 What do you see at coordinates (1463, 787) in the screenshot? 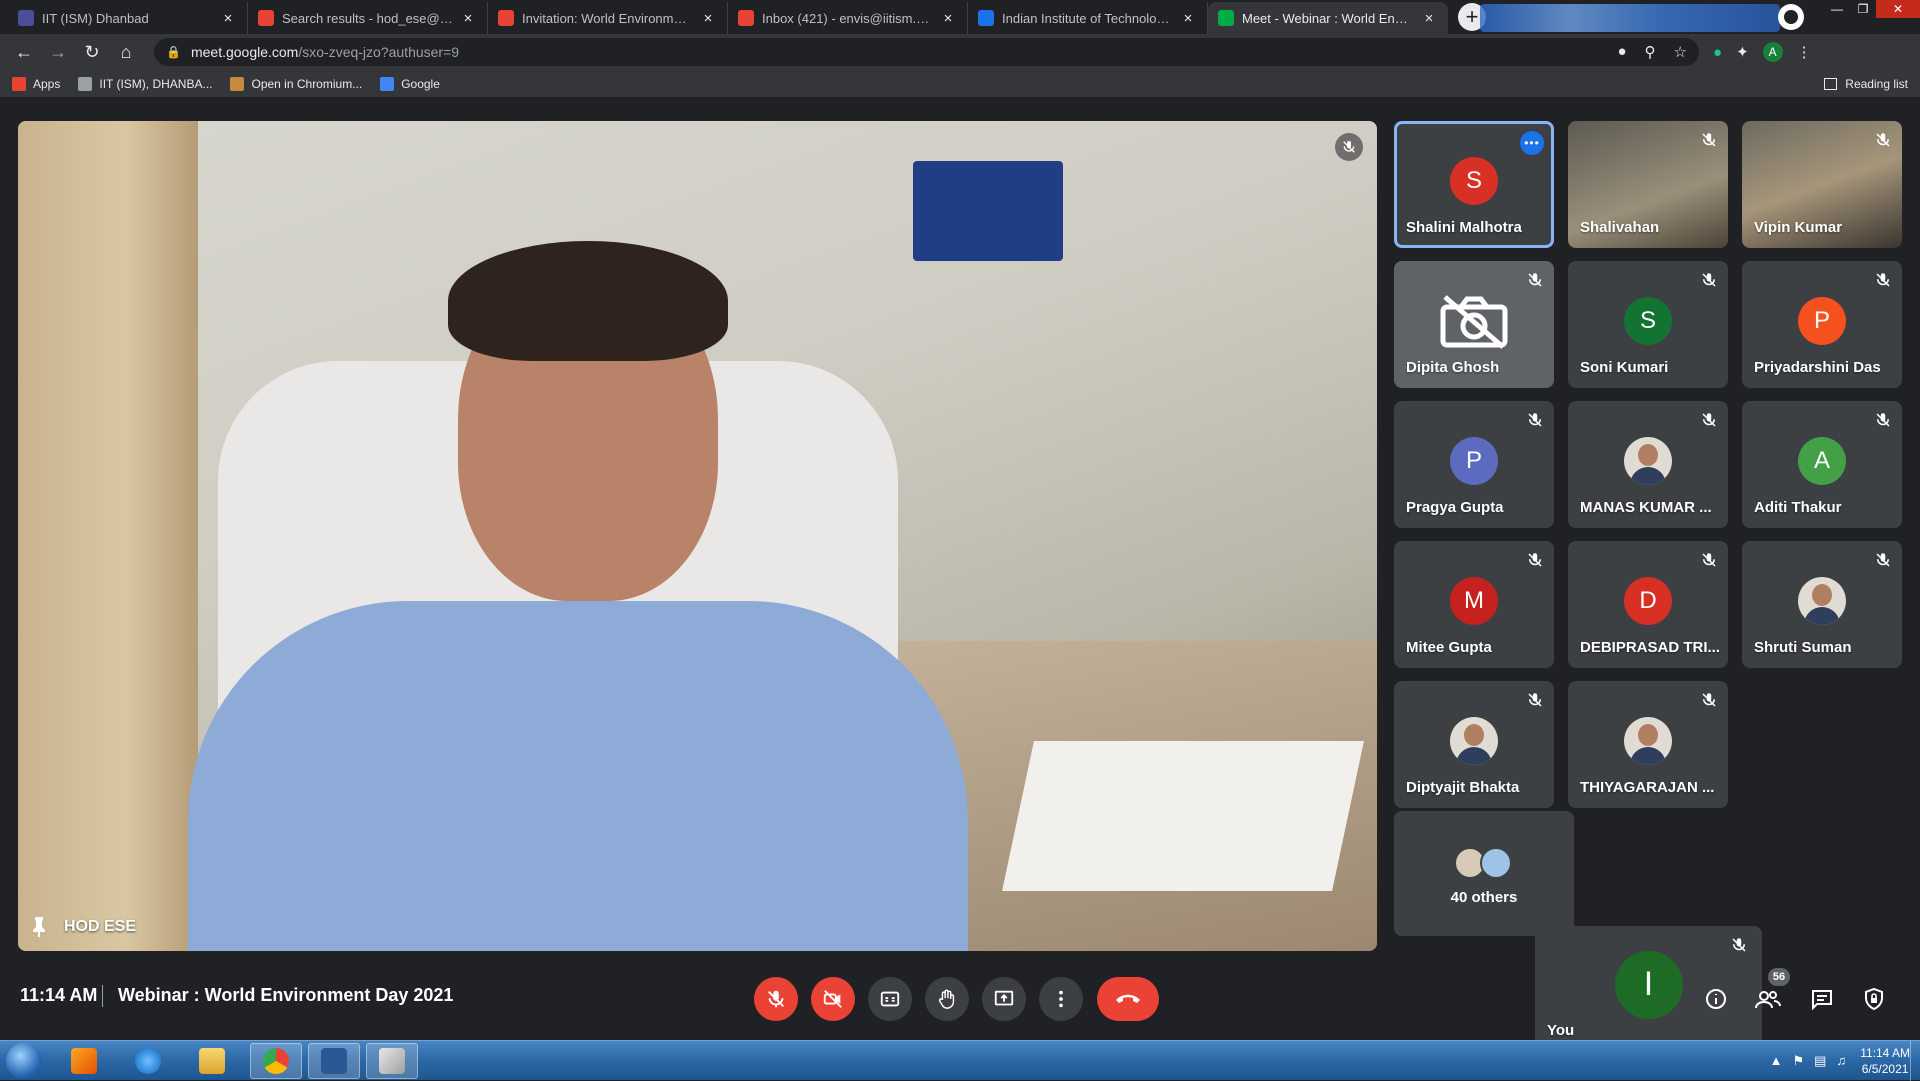
I see `participant-name: Diptyajit Bhakta` at bounding box center [1463, 787].